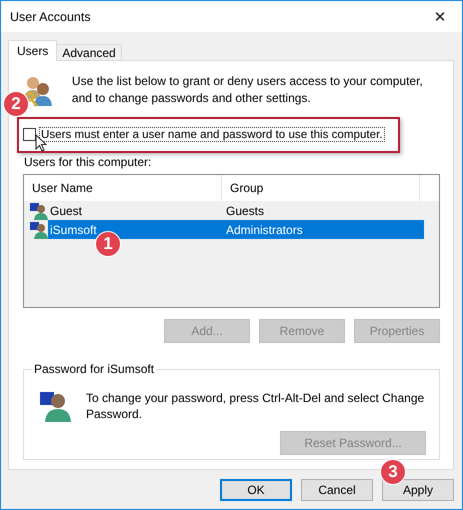  I want to click on checkbox-label: Users must enter a user name and password to use this computer., so click(212, 134).